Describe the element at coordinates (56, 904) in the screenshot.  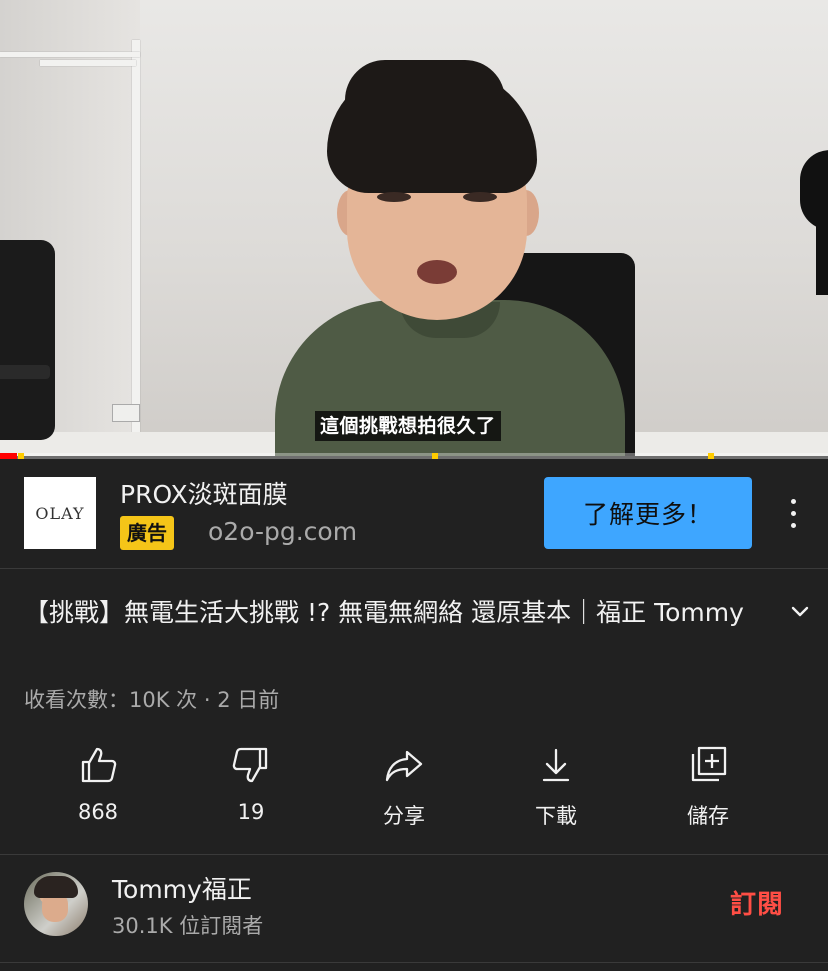
I see `channel-avatar` at that location.